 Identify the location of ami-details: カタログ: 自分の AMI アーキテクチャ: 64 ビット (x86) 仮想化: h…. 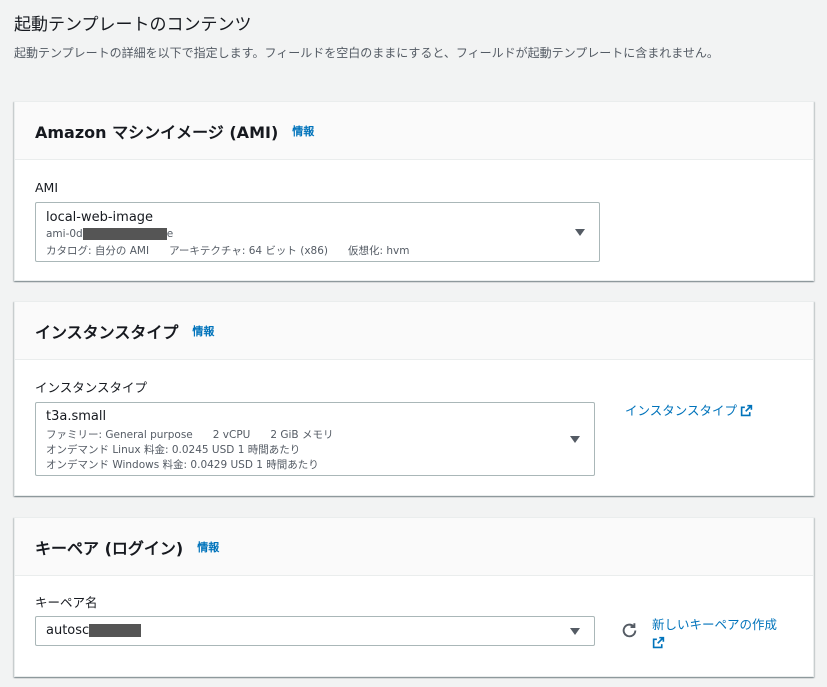
(228, 250).